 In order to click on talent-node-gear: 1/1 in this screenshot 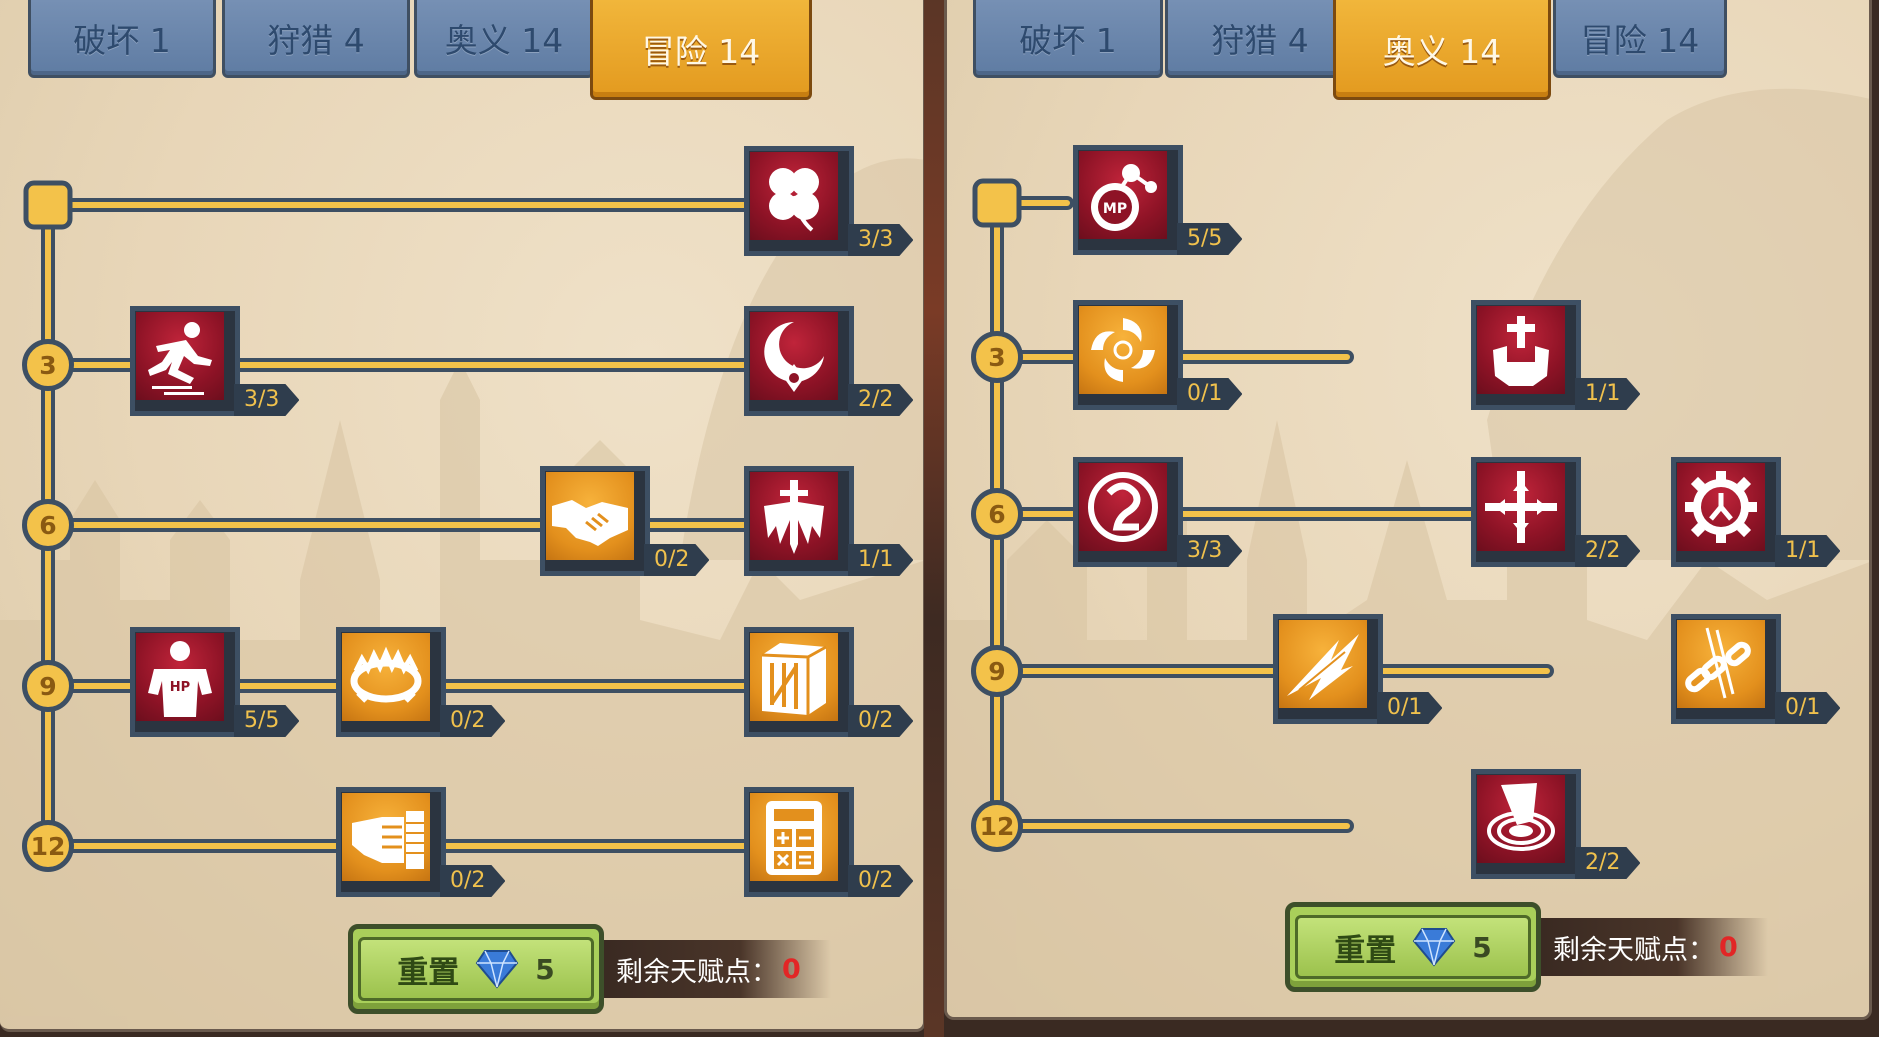, I will do `click(1726, 512)`.